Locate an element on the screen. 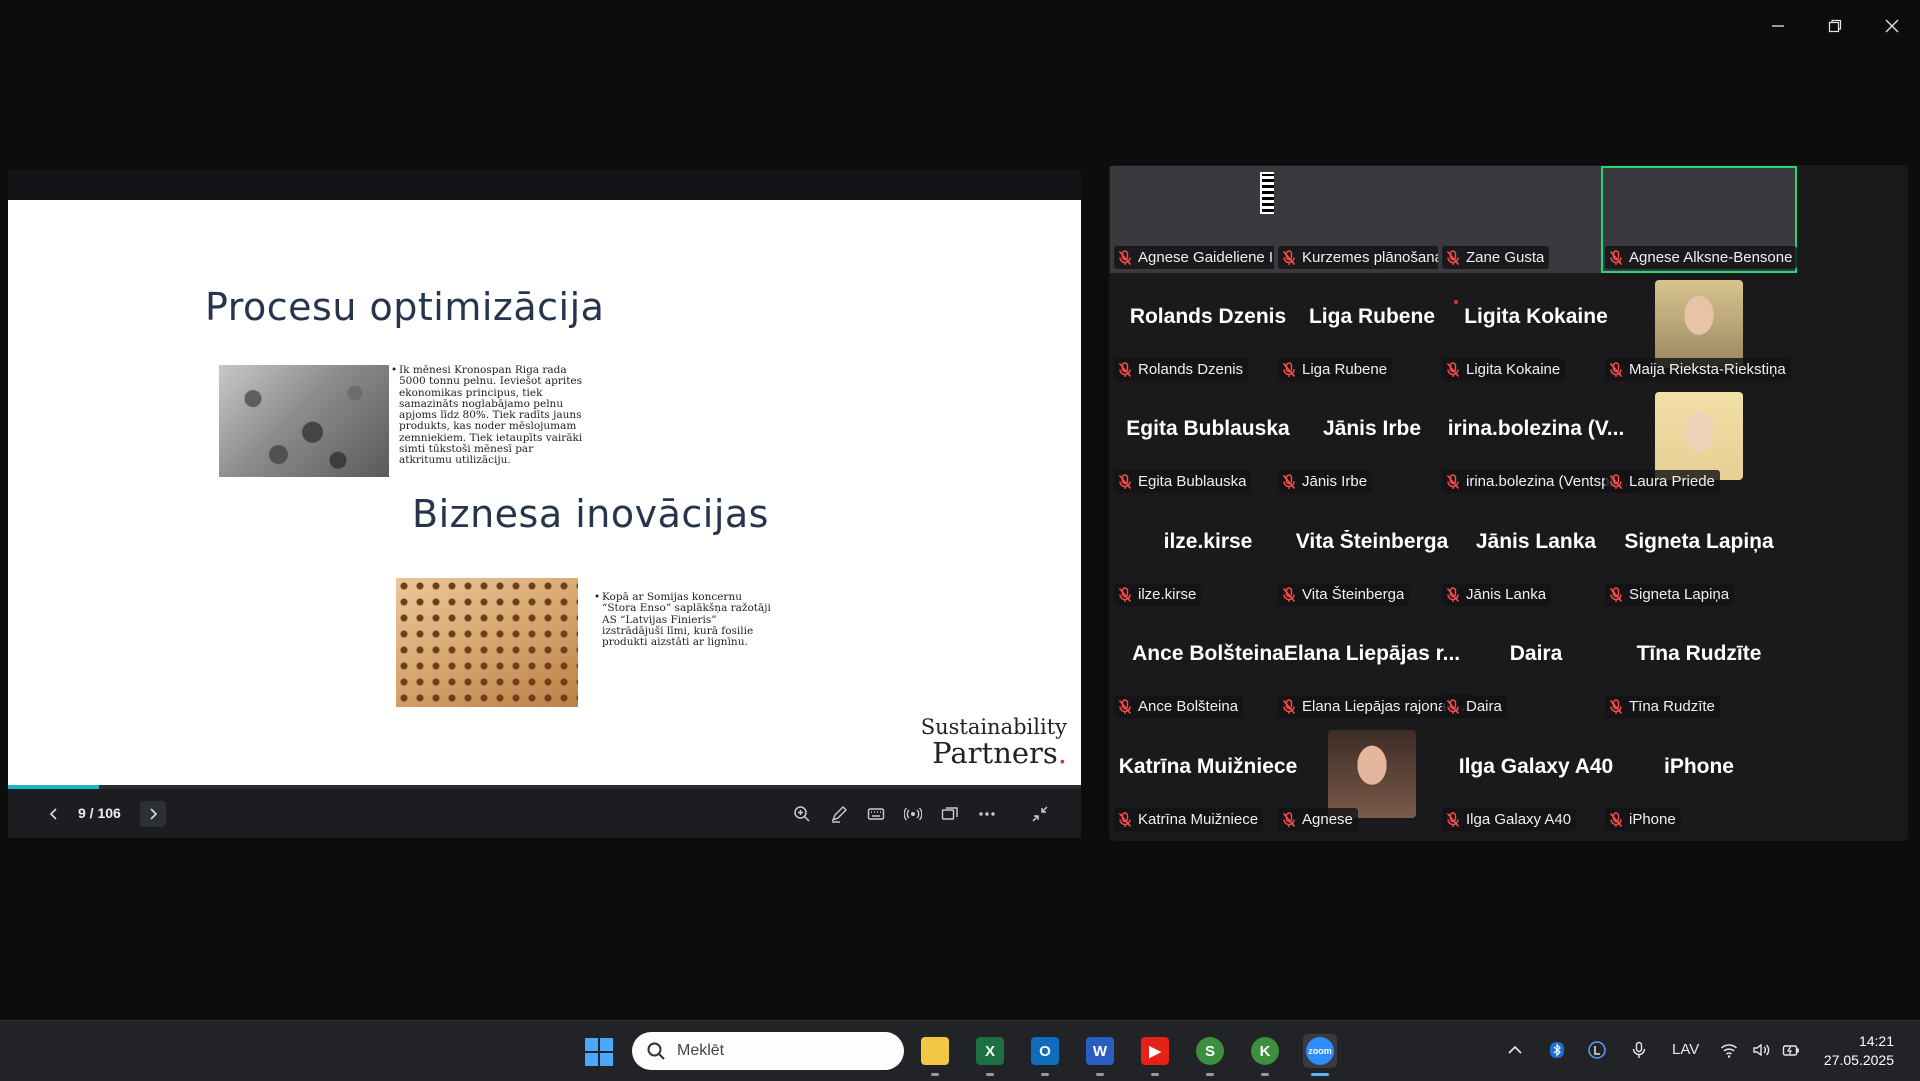  slide-heading-process: Procesu optimizācija is located at coordinates (405, 307).